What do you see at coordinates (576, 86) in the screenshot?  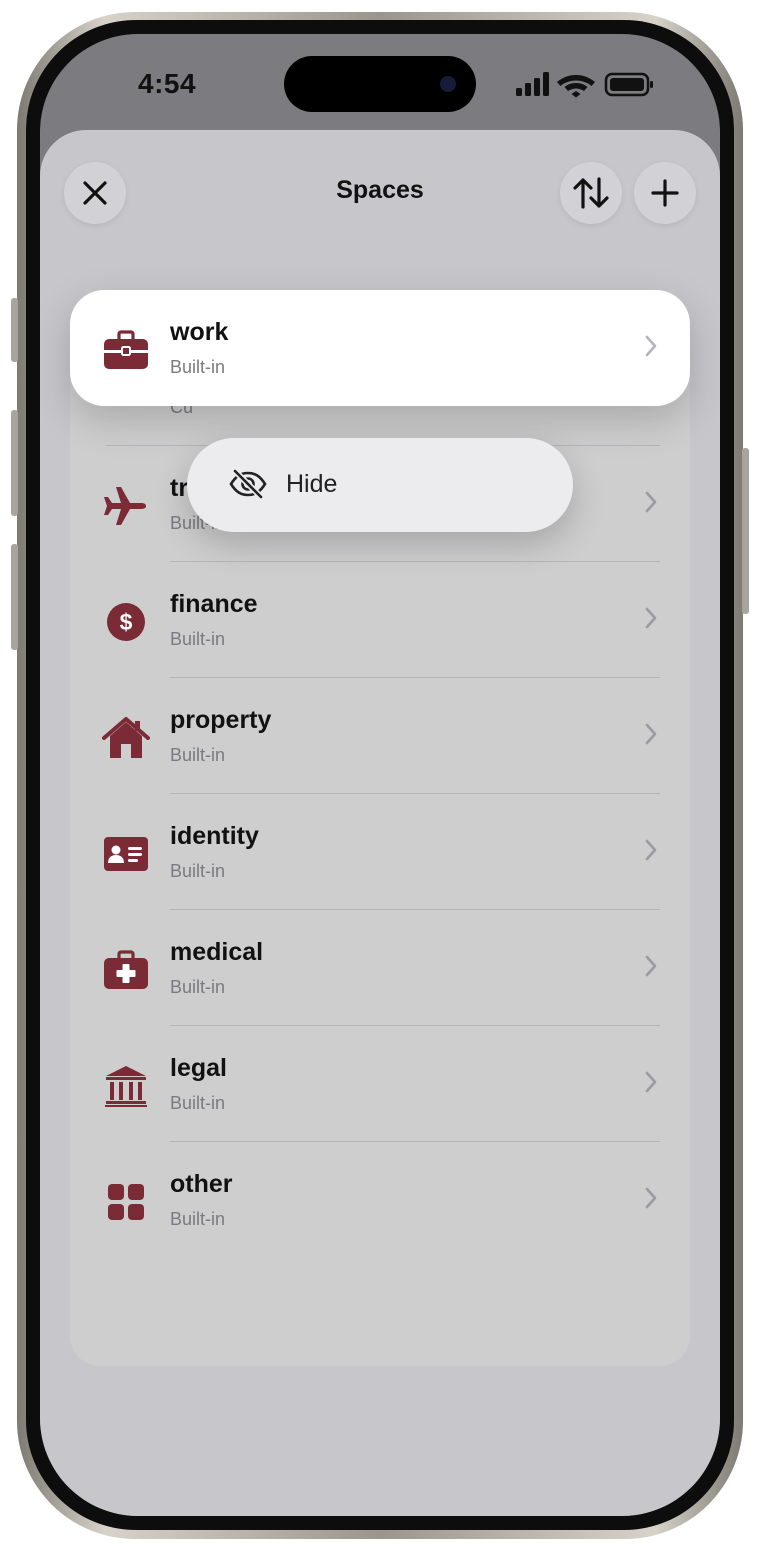 I see `wifi-icon` at bounding box center [576, 86].